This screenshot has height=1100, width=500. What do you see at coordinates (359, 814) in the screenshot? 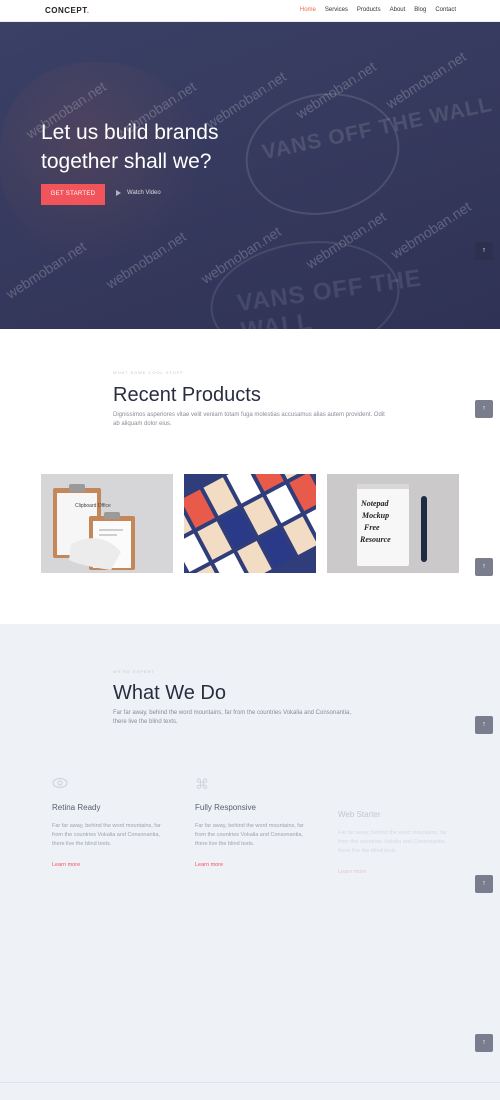
I see `feature-title: Web Starter` at bounding box center [359, 814].